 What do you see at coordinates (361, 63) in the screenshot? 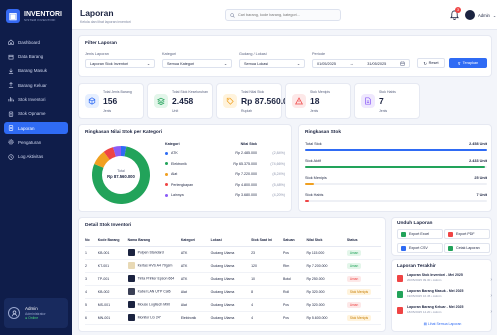
I see `date-range-picker: 01/05/2025 → 31/05/2025` at bounding box center [361, 63].